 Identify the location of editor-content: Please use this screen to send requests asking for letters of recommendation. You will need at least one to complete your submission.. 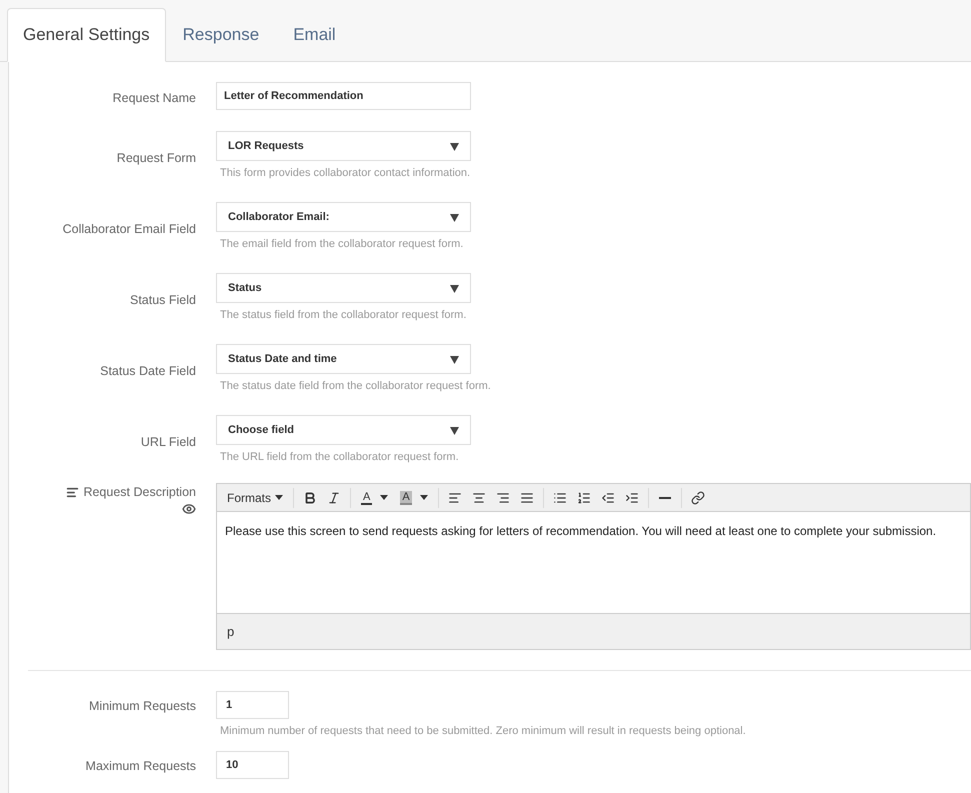
(581, 531).